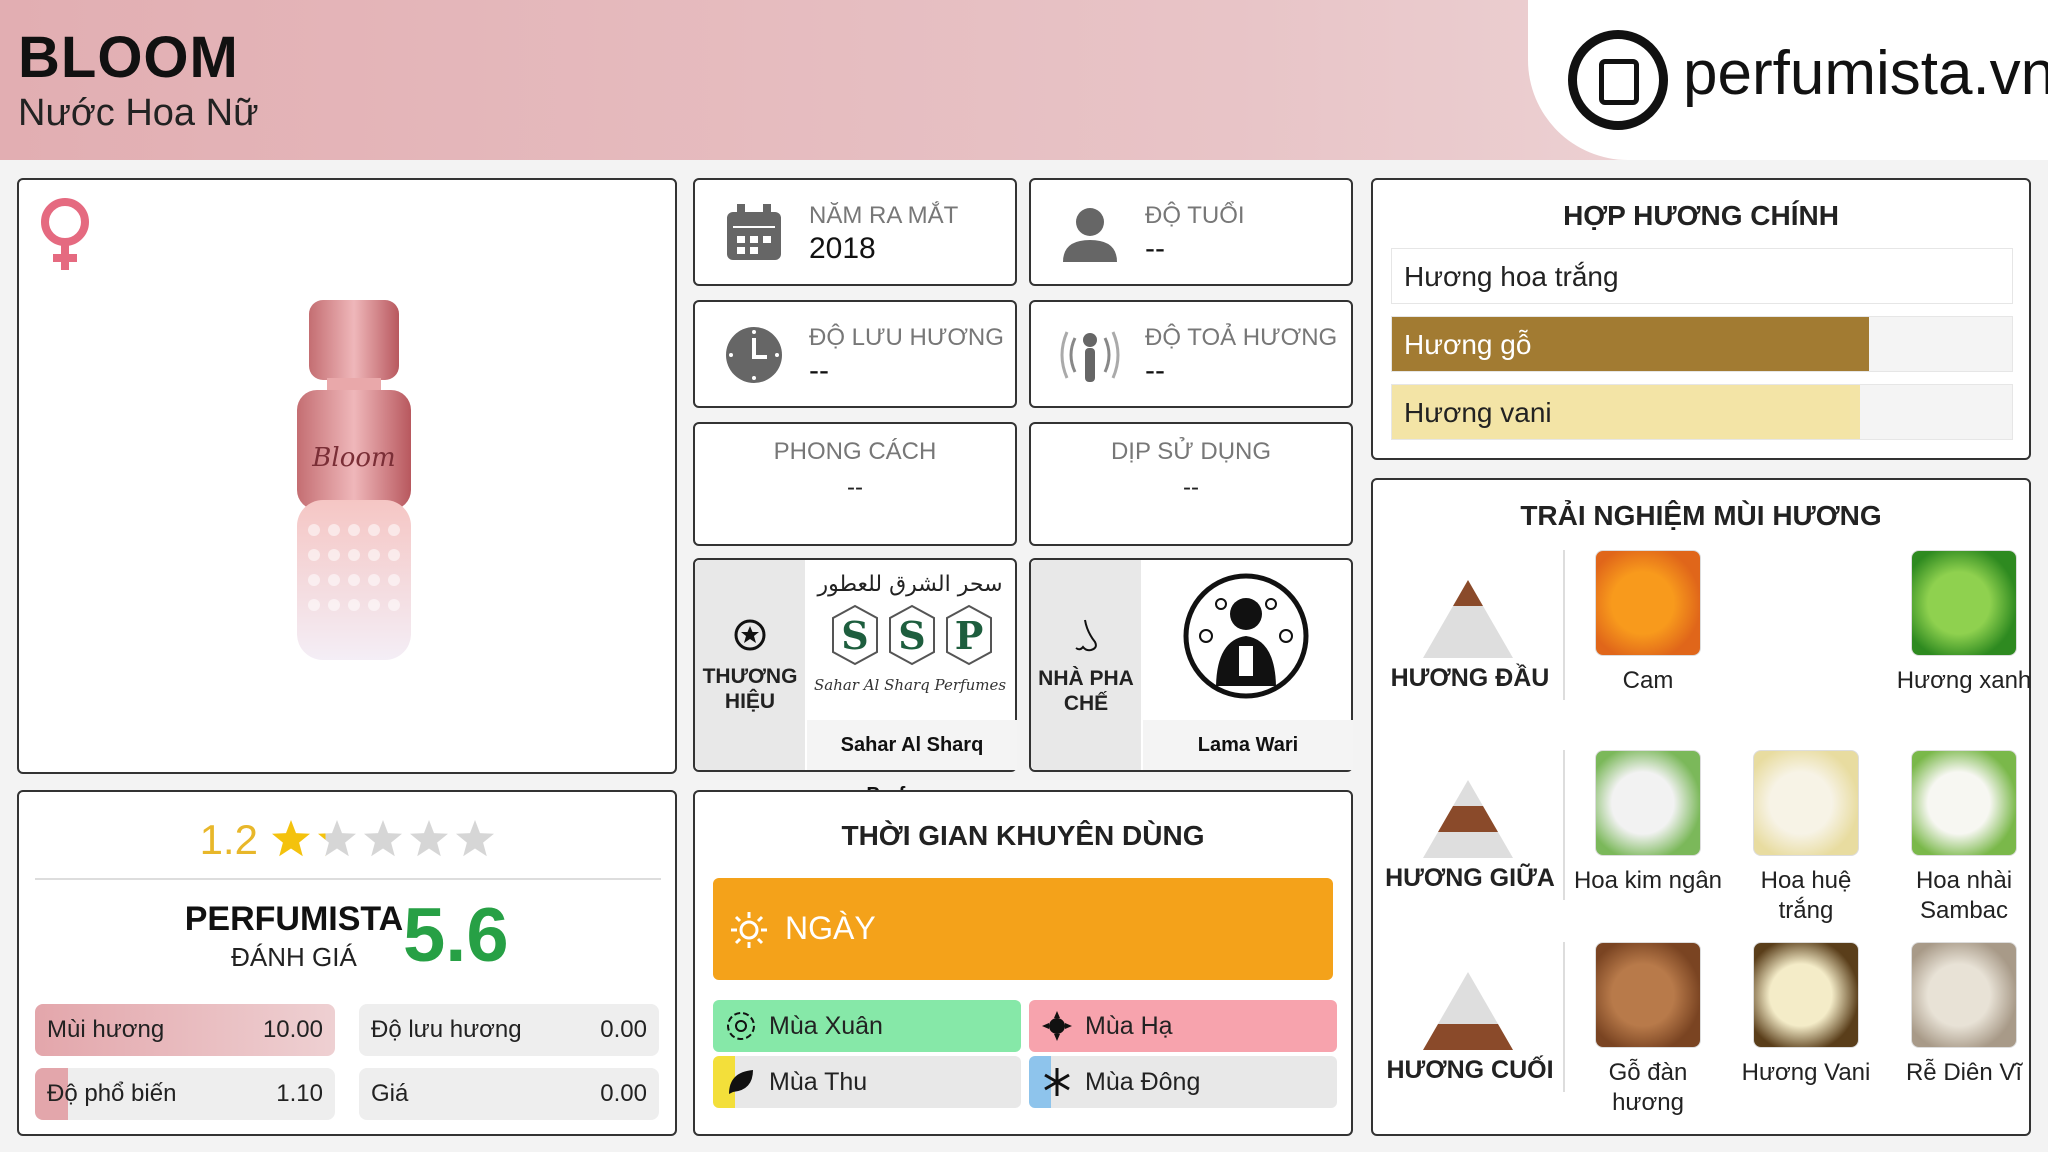 The width and height of the screenshot is (2048, 1152). What do you see at coordinates (106, 1029) in the screenshot?
I see `stat-label: Mùi hương` at bounding box center [106, 1029].